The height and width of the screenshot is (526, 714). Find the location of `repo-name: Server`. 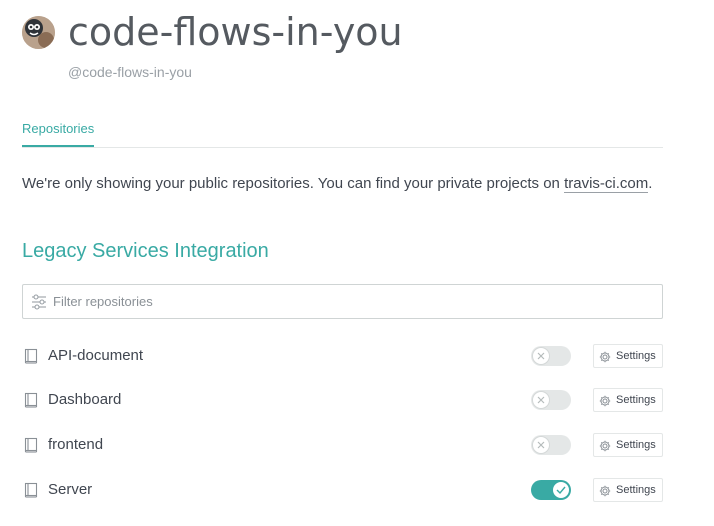

repo-name: Server is located at coordinates (70, 489).